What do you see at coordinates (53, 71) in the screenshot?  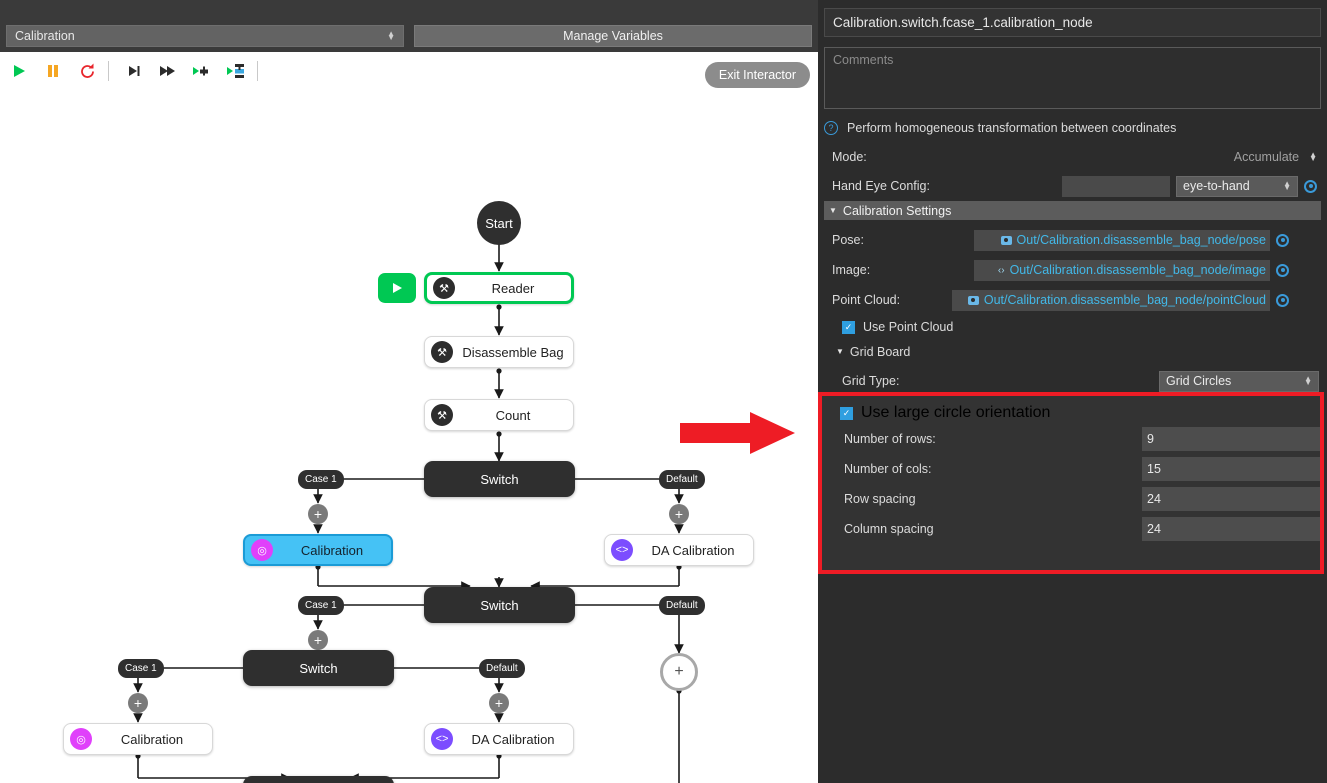 I see `pause-icon` at bounding box center [53, 71].